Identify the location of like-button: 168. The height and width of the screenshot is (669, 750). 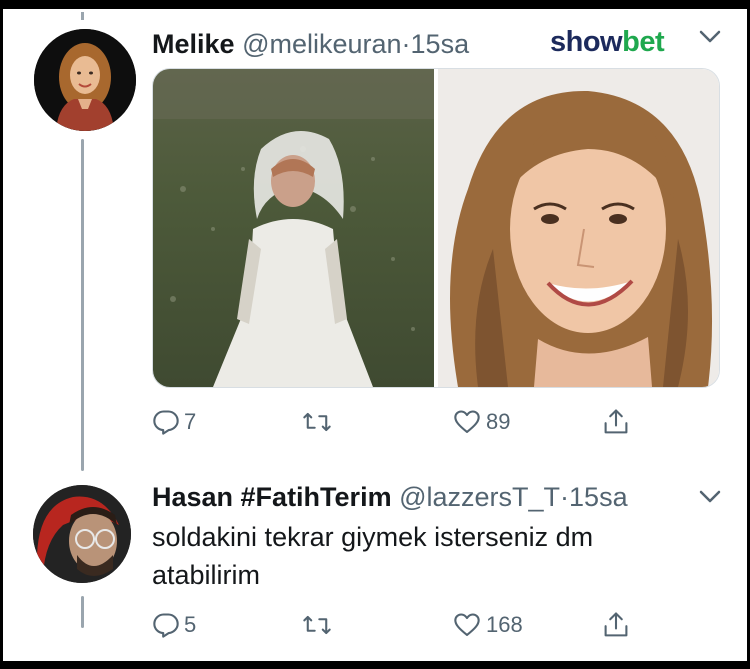
(487, 625).